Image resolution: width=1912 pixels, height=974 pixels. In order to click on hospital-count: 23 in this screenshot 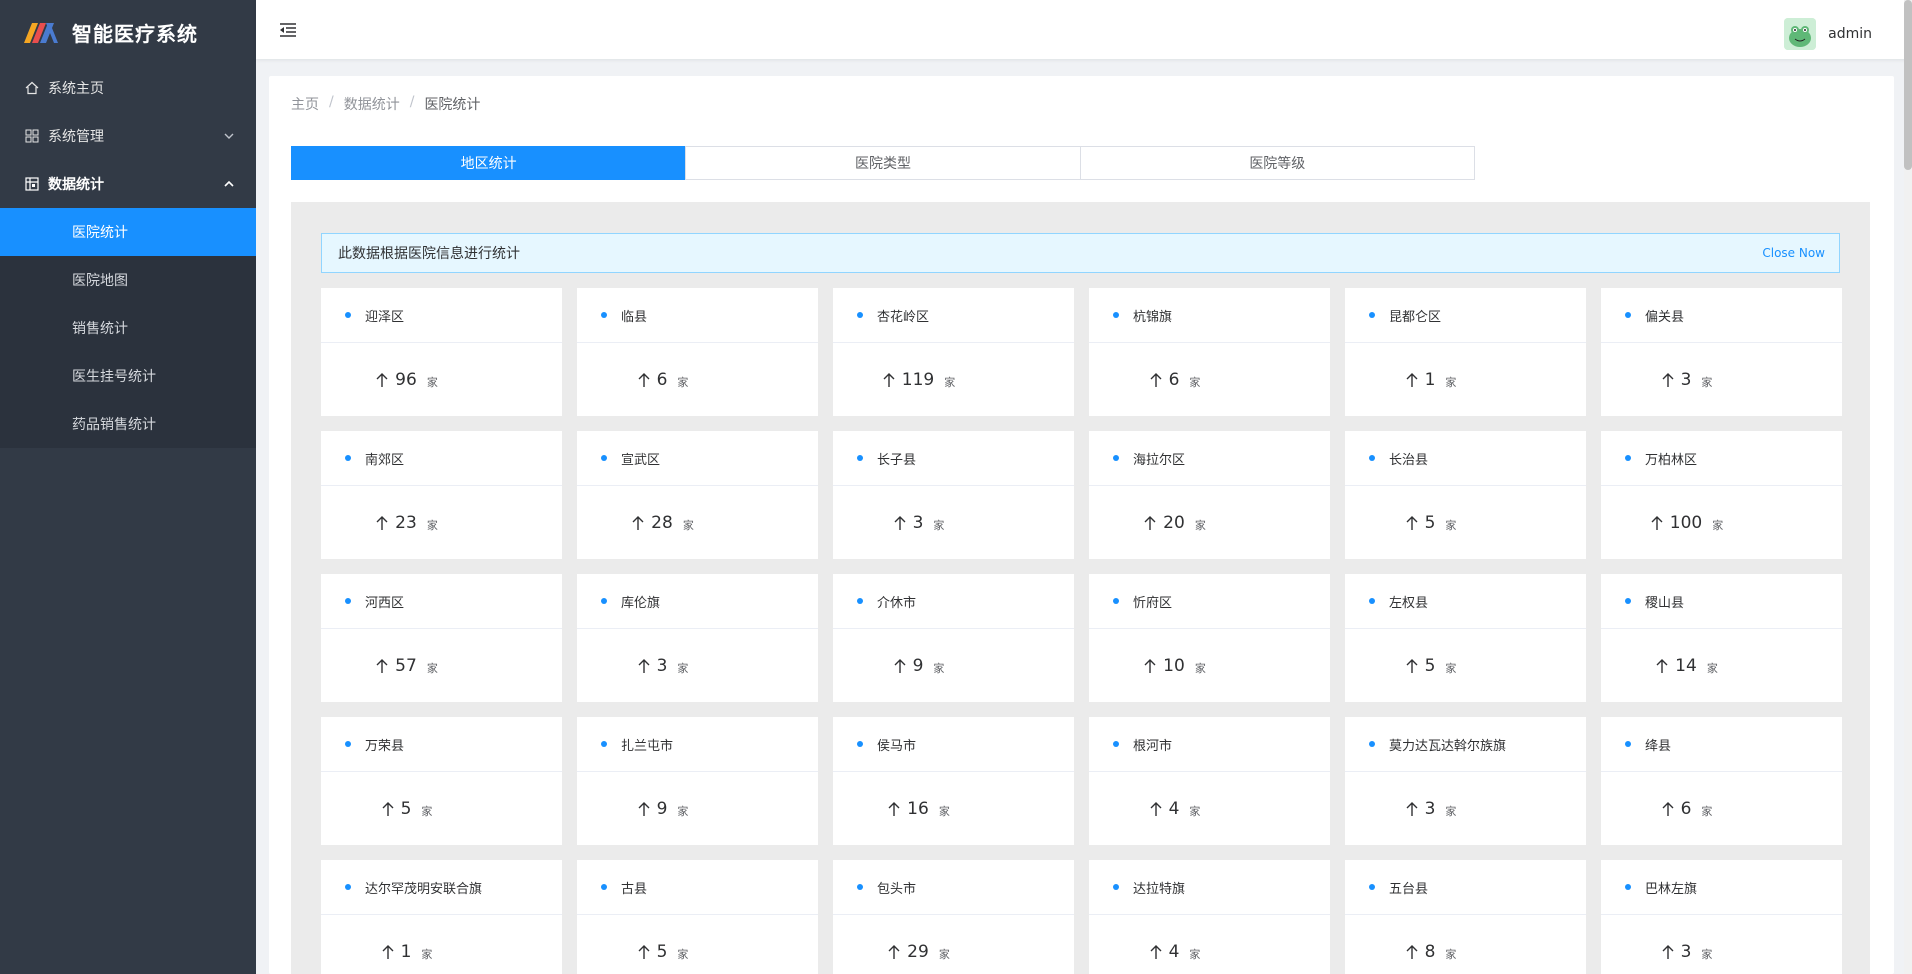, I will do `click(406, 522)`.